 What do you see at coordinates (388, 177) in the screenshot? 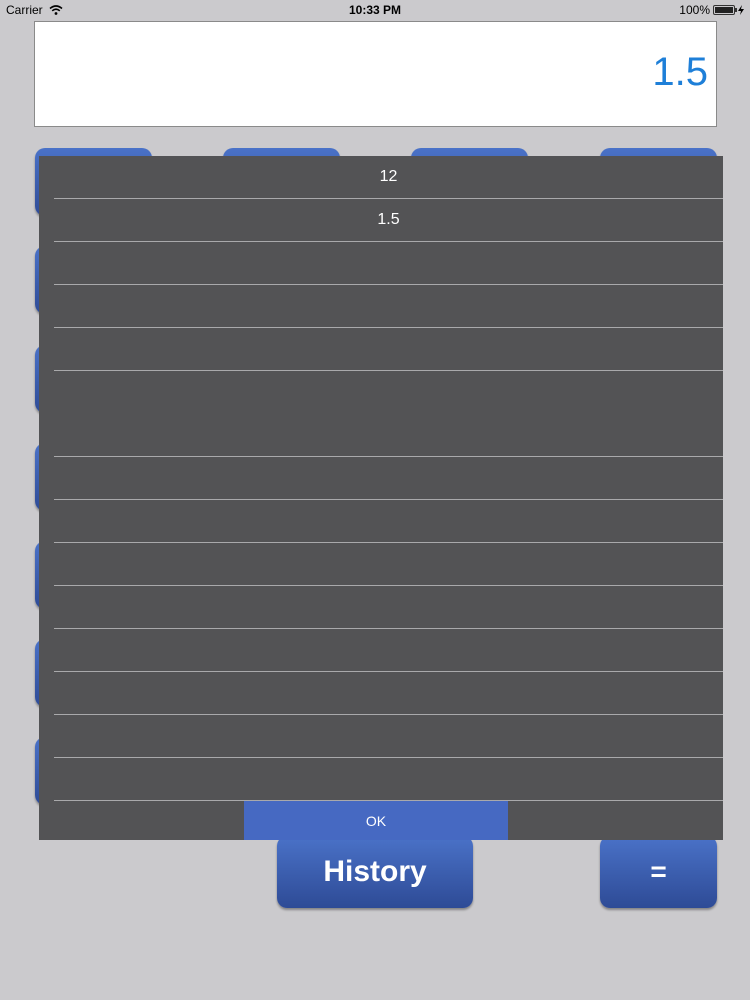
I see `history-row: 12` at bounding box center [388, 177].